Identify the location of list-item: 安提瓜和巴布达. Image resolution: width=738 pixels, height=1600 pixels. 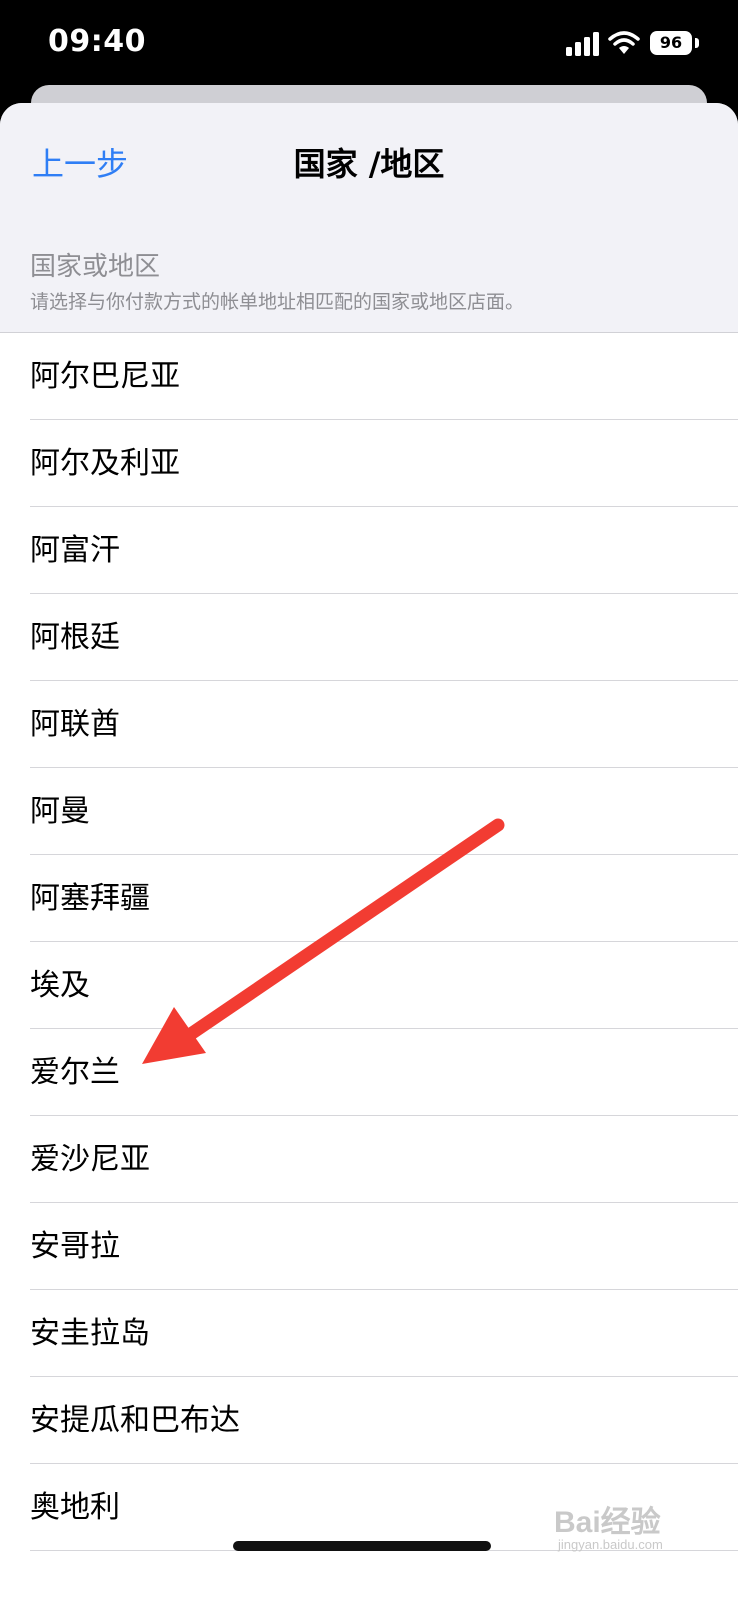
(369, 1420).